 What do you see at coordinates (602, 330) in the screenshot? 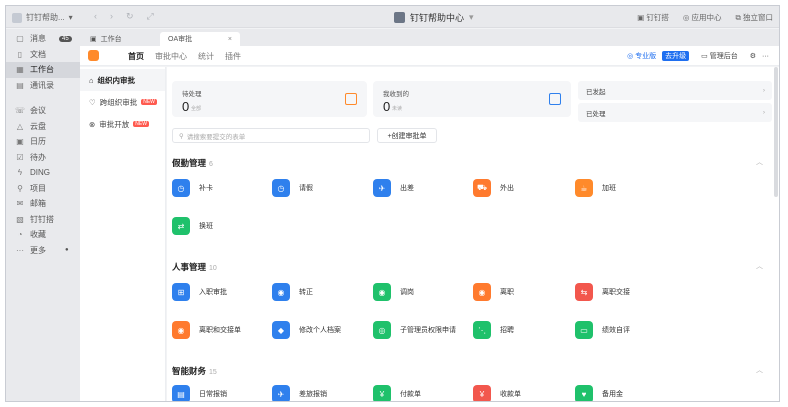
I see `app-tile: ▭ 绩效自评` at bounding box center [602, 330].